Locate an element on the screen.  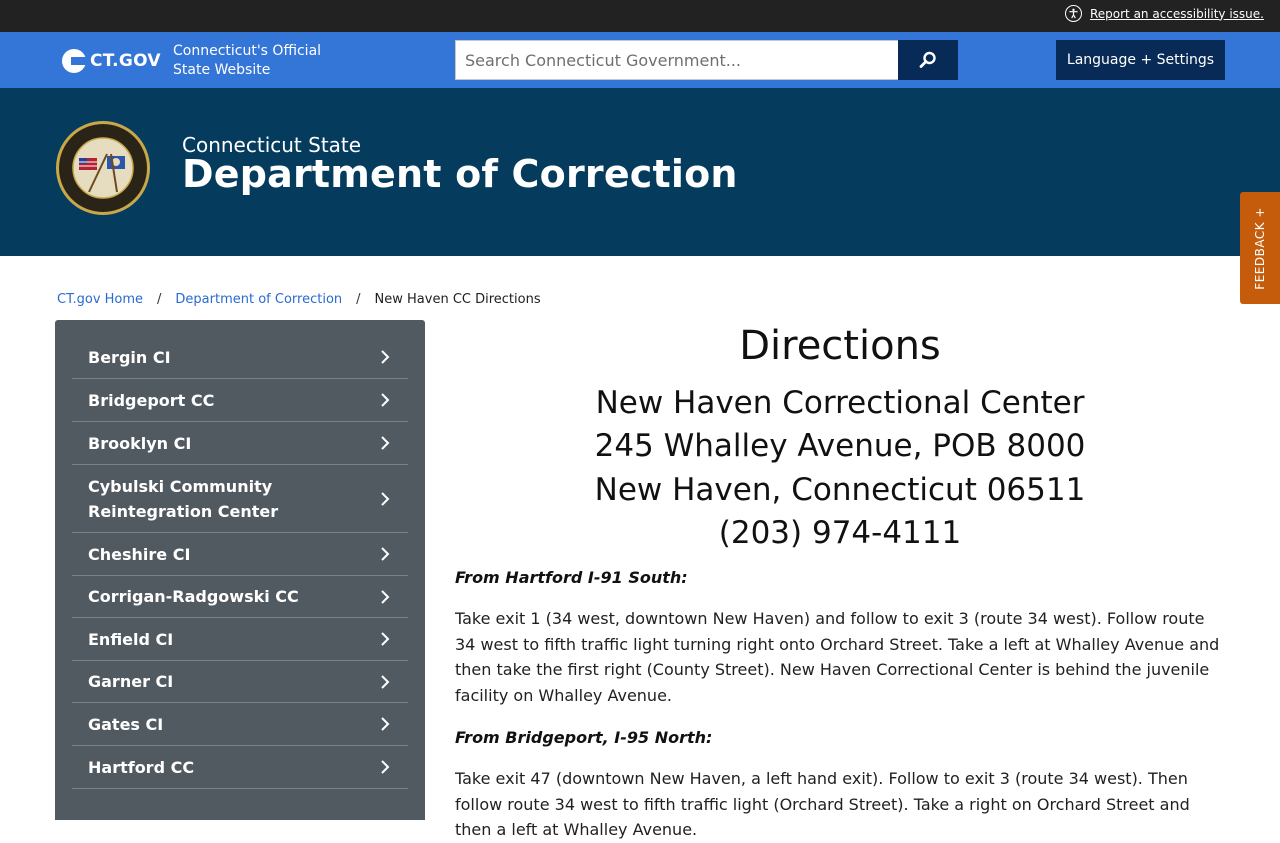
sidebar-item-label: Bergin CI is located at coordinates (129, 357).